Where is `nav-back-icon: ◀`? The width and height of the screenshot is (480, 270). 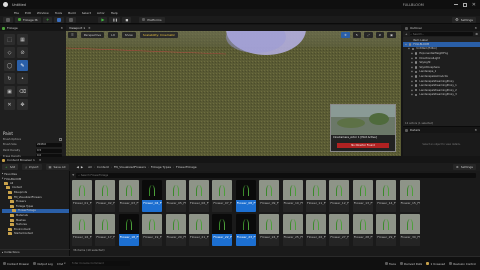 nav-back-icon: ◀ is located at coordinates (78, 167).